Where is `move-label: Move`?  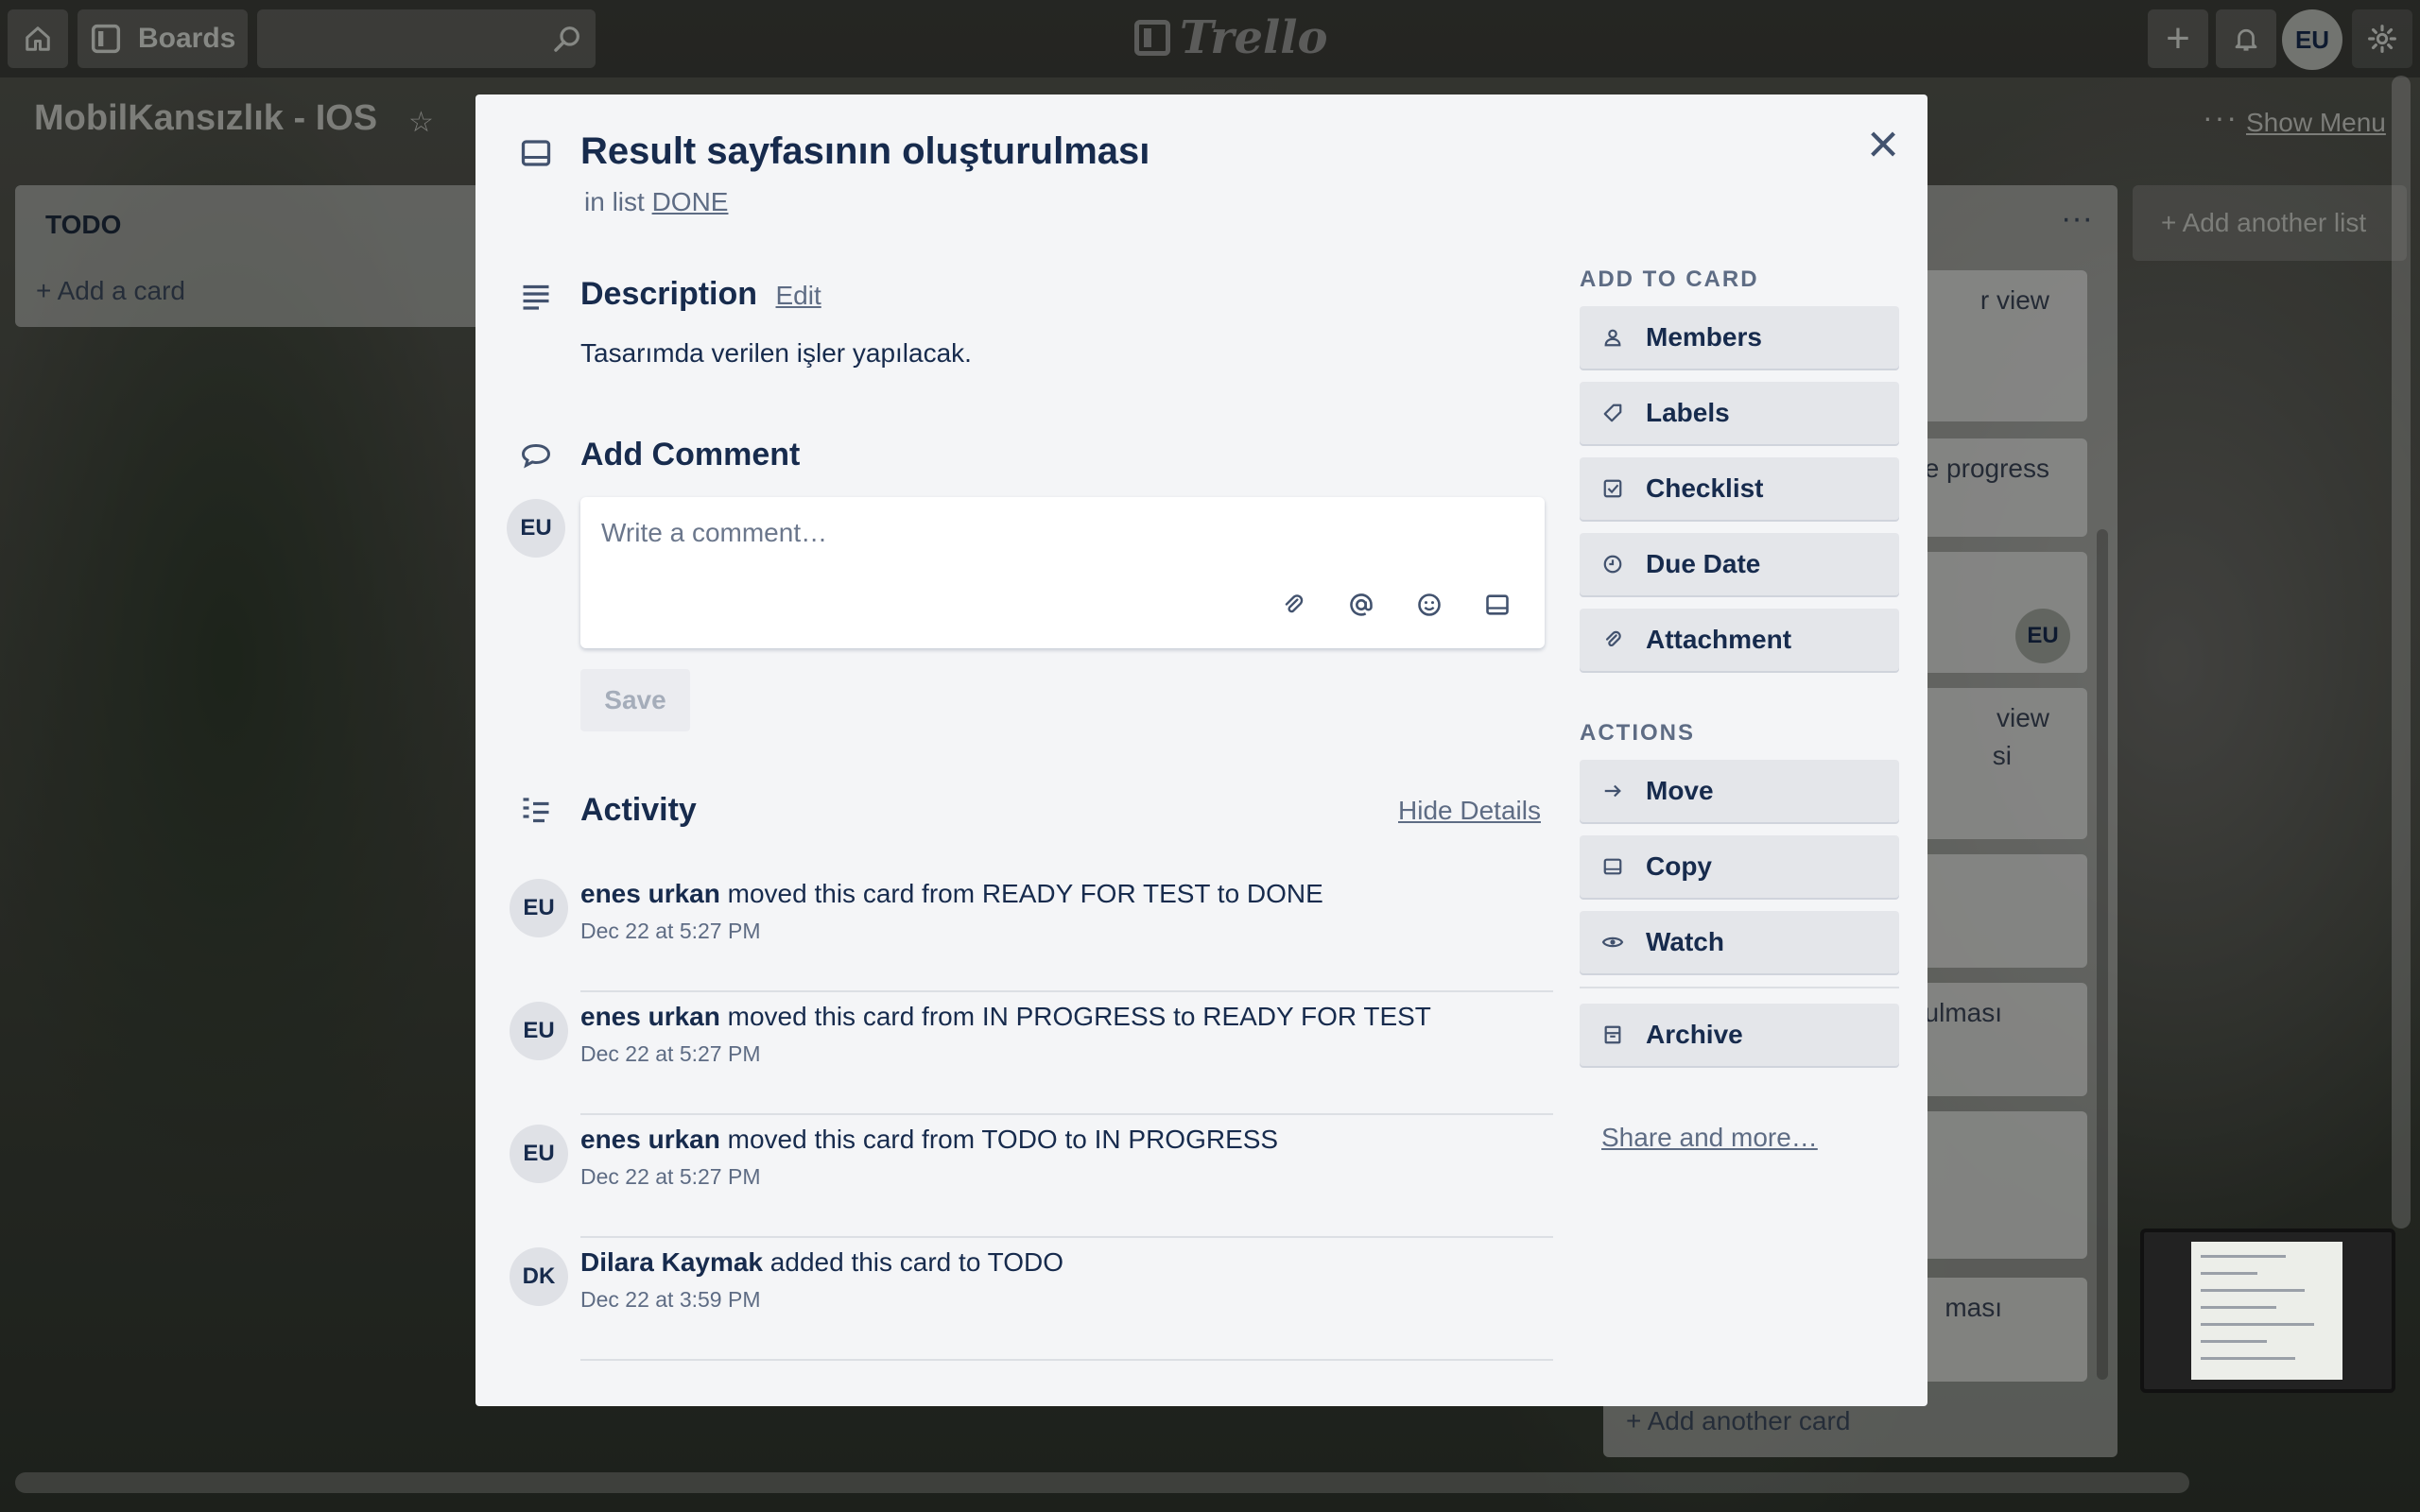
move-label: Move is located at coordinates (1680, 790).